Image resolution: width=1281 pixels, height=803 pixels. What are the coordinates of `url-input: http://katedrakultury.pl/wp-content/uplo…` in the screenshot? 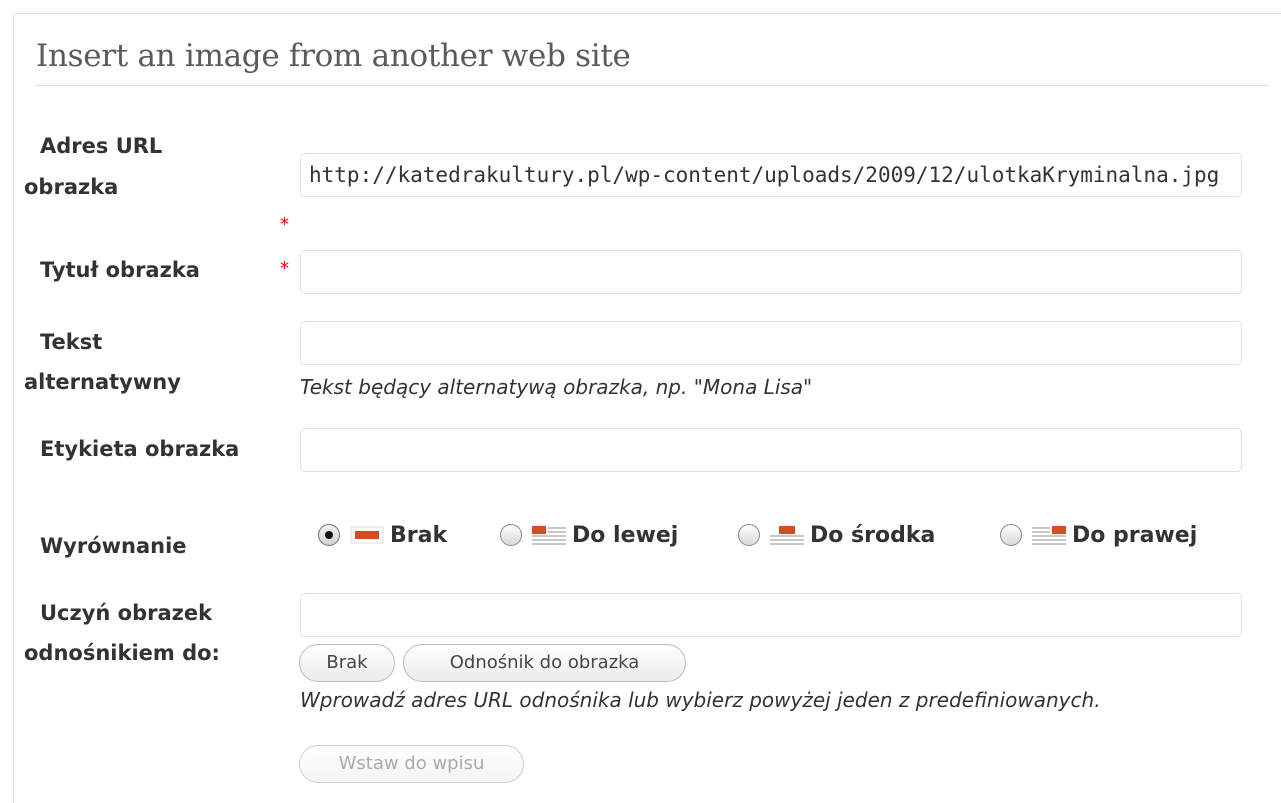 It's located at (771, 175).